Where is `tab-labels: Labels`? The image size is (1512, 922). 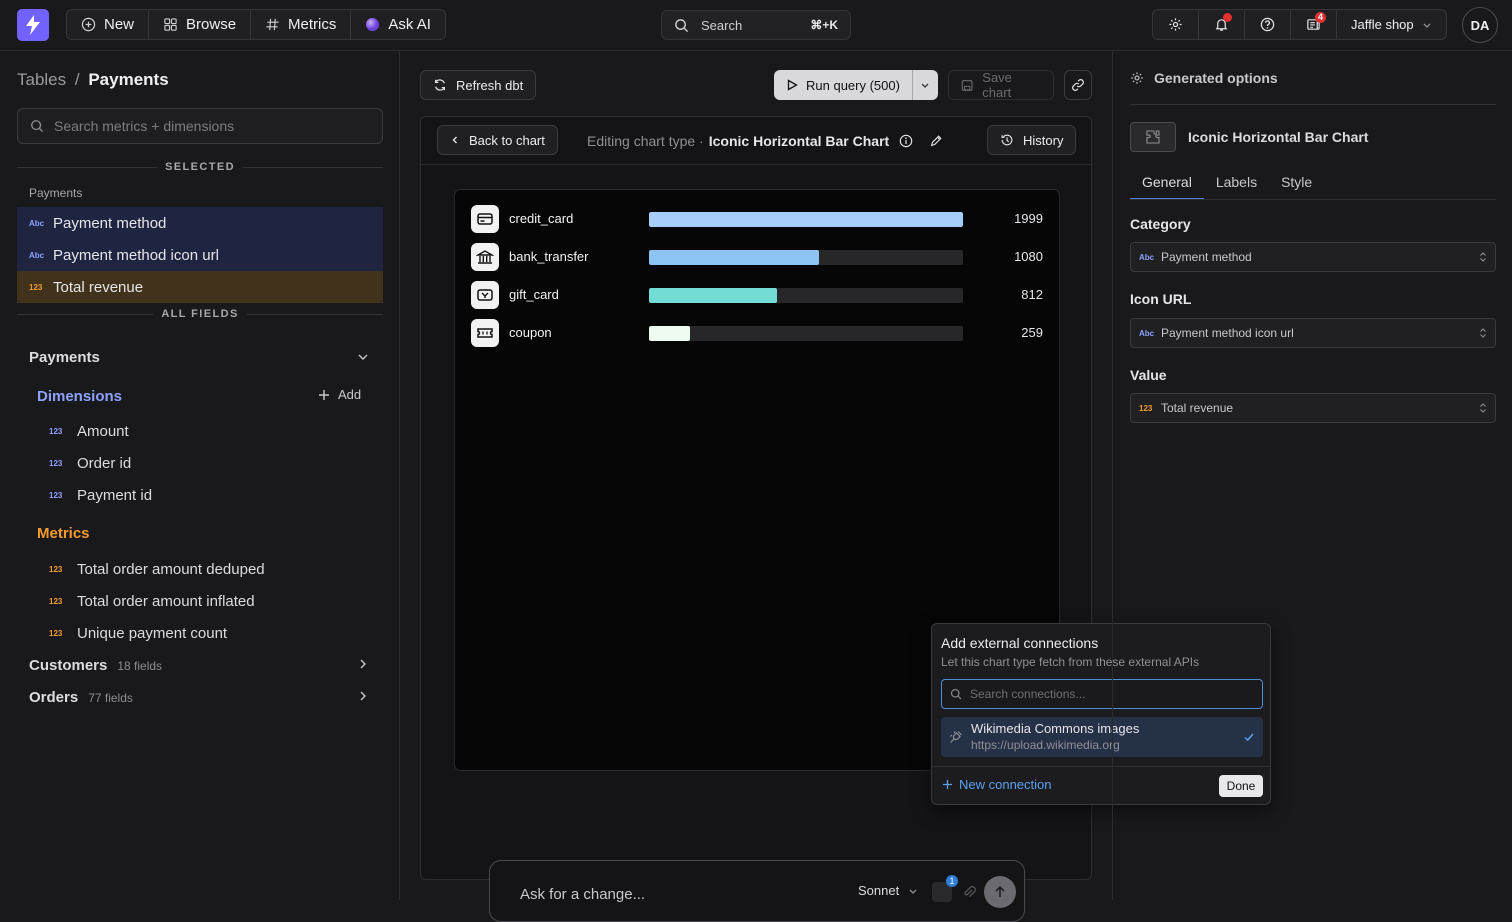 tab-labels: Labels is located at coordinates (1236, 184).